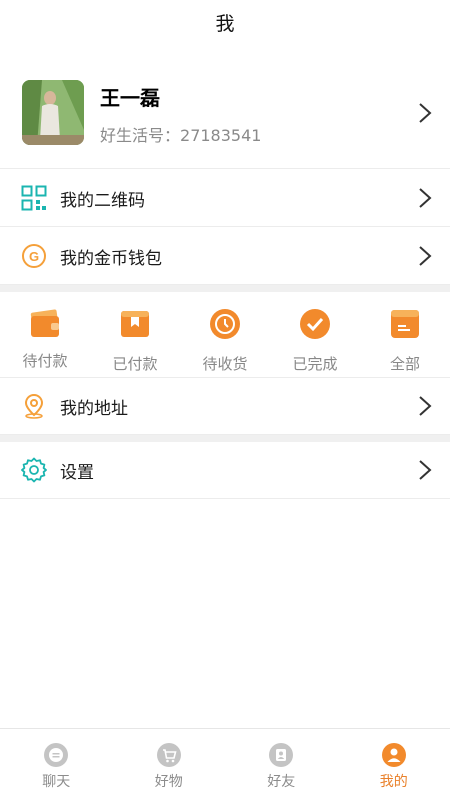 Image resolution: width=450 pixels, height=800 pixels. I want to click on order-label: 全部, so click(404, 364).